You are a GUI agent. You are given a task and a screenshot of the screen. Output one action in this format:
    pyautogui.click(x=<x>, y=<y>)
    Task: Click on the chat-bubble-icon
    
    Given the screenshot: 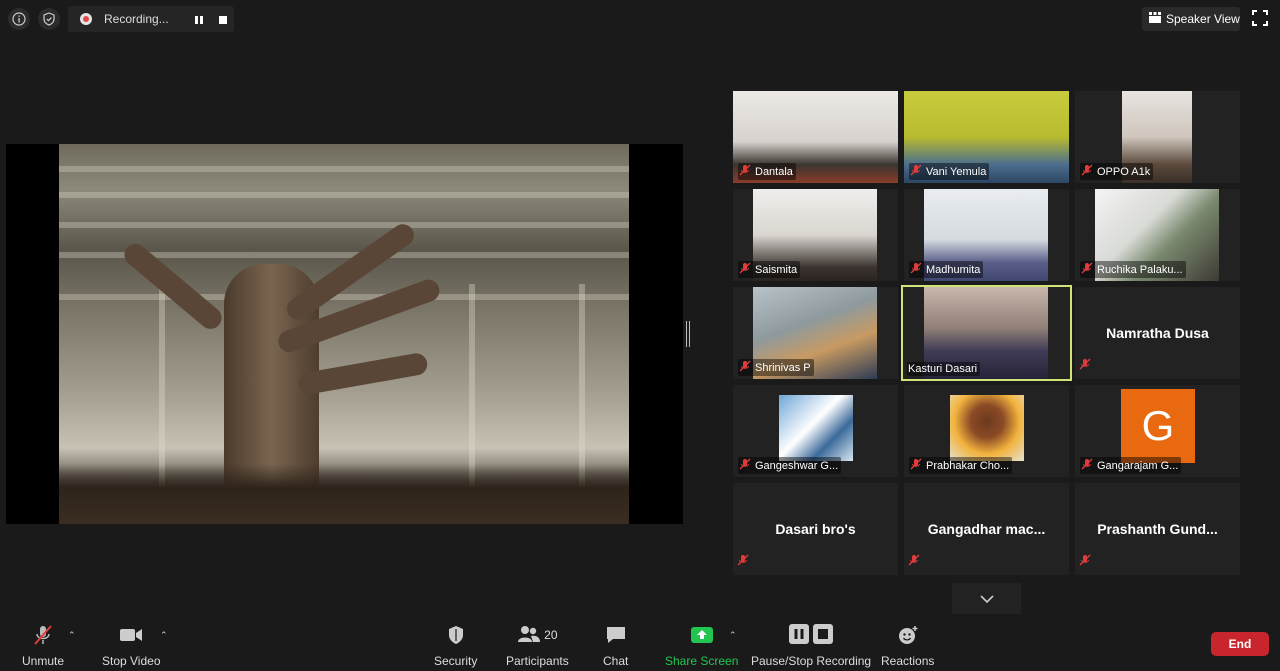 What is the action you would take?
    pyautogui.click(x=616, y=635)
    